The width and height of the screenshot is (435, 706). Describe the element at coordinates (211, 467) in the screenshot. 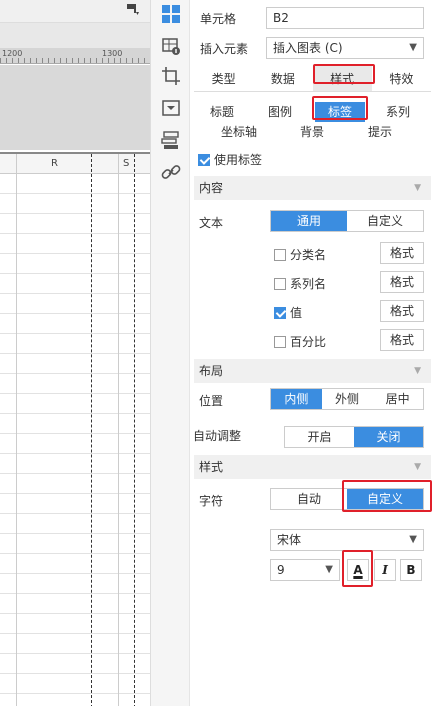

I see `style-section-title: 样式` at that location.